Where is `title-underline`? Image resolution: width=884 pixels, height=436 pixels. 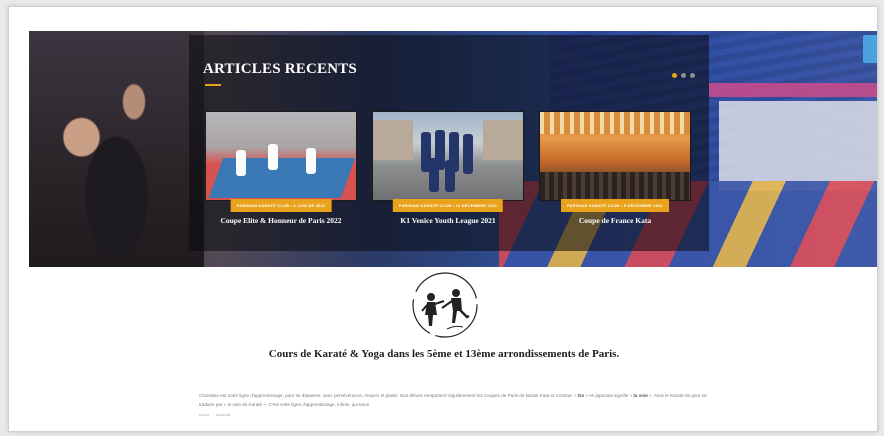 title-underline is located at coordinates (213, 85).